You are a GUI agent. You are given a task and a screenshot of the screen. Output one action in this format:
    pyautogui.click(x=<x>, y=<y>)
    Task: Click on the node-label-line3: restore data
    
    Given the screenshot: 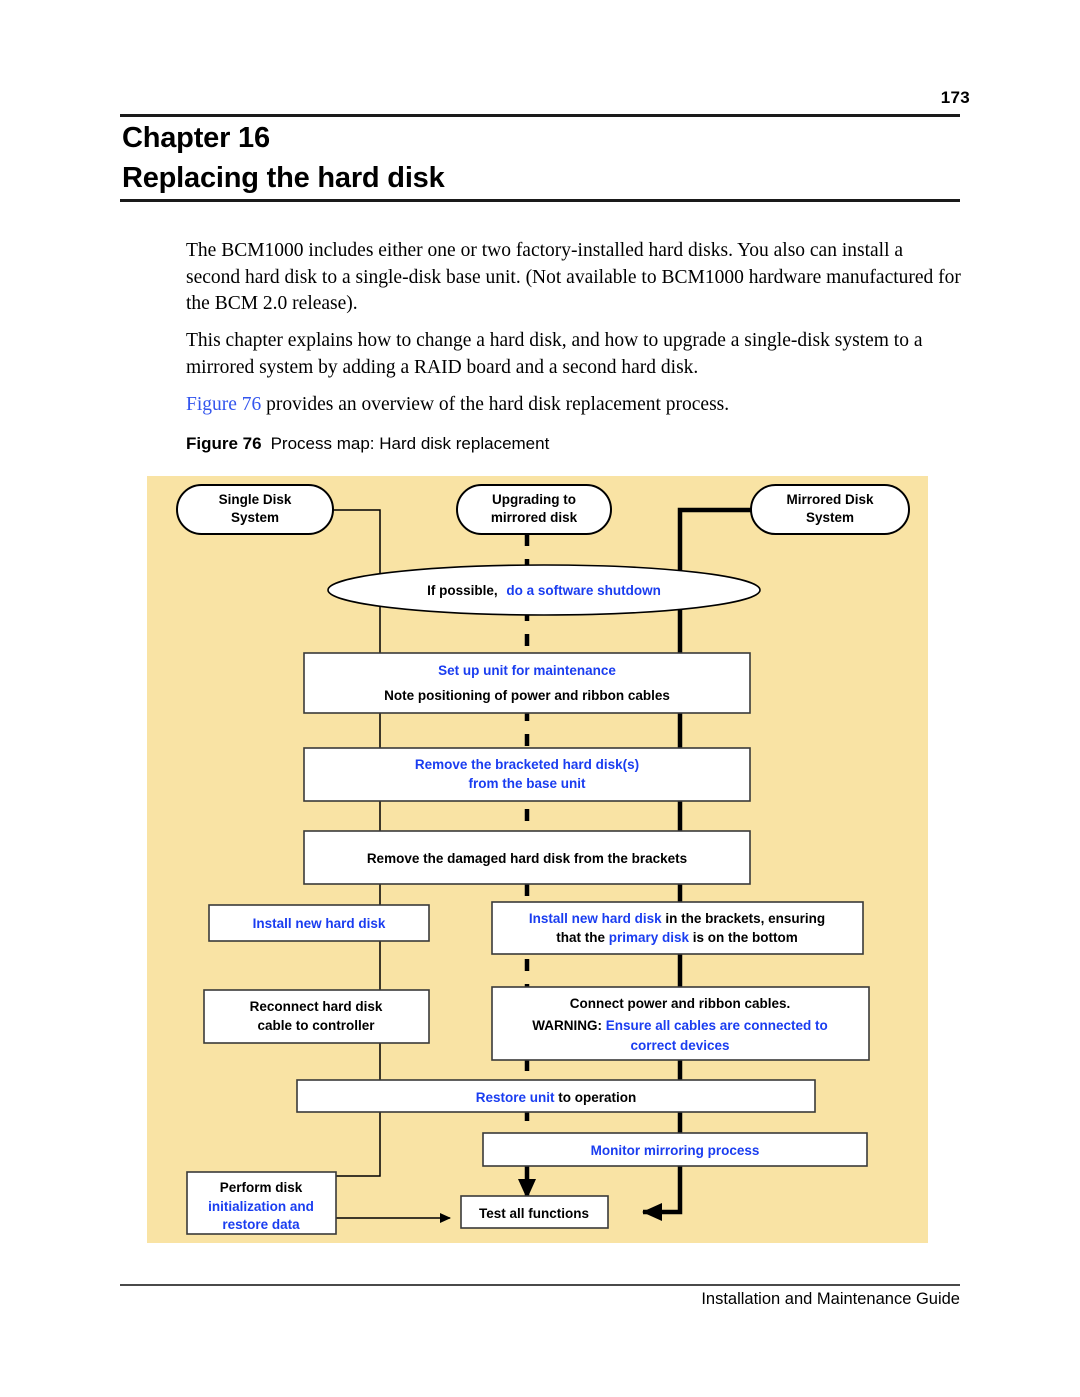 What is the action you would take?
    pyautogui.click(x=261, y=1224)
    